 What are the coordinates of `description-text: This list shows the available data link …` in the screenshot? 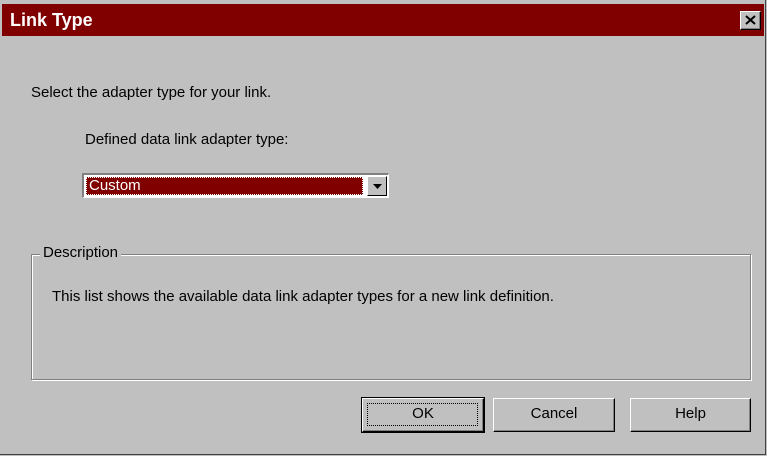 It's located at (303, 296).